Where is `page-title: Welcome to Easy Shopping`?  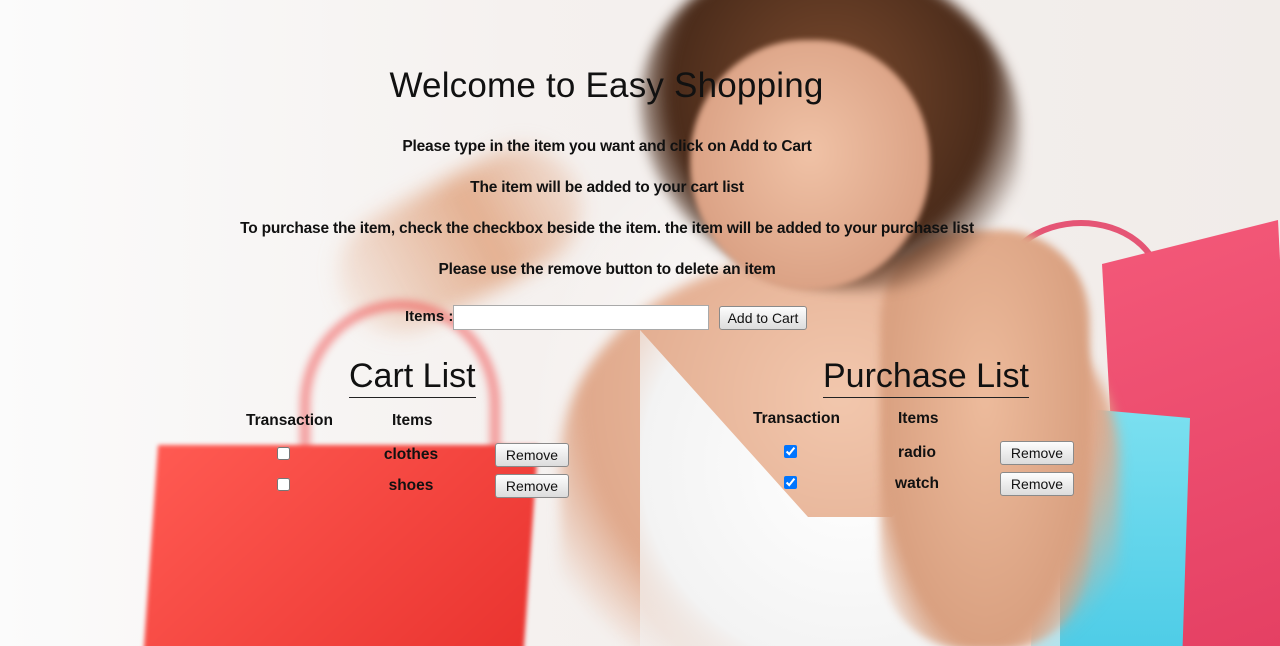 page-title: Welcome to Easy Shopping is located at coordinates (606, 85).